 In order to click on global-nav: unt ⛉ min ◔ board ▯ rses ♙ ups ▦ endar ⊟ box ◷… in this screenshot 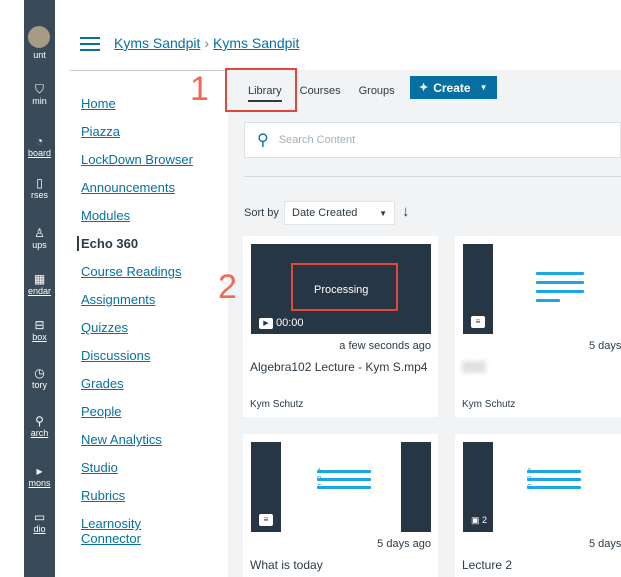, I will do `click(39, 288)`.